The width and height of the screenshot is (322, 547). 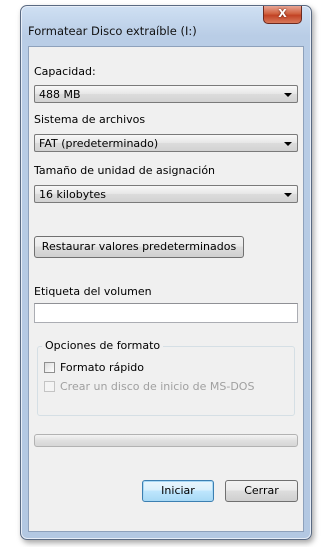 I want to click on format-options-title: Opciones de formato, so click(x=103, y=345).